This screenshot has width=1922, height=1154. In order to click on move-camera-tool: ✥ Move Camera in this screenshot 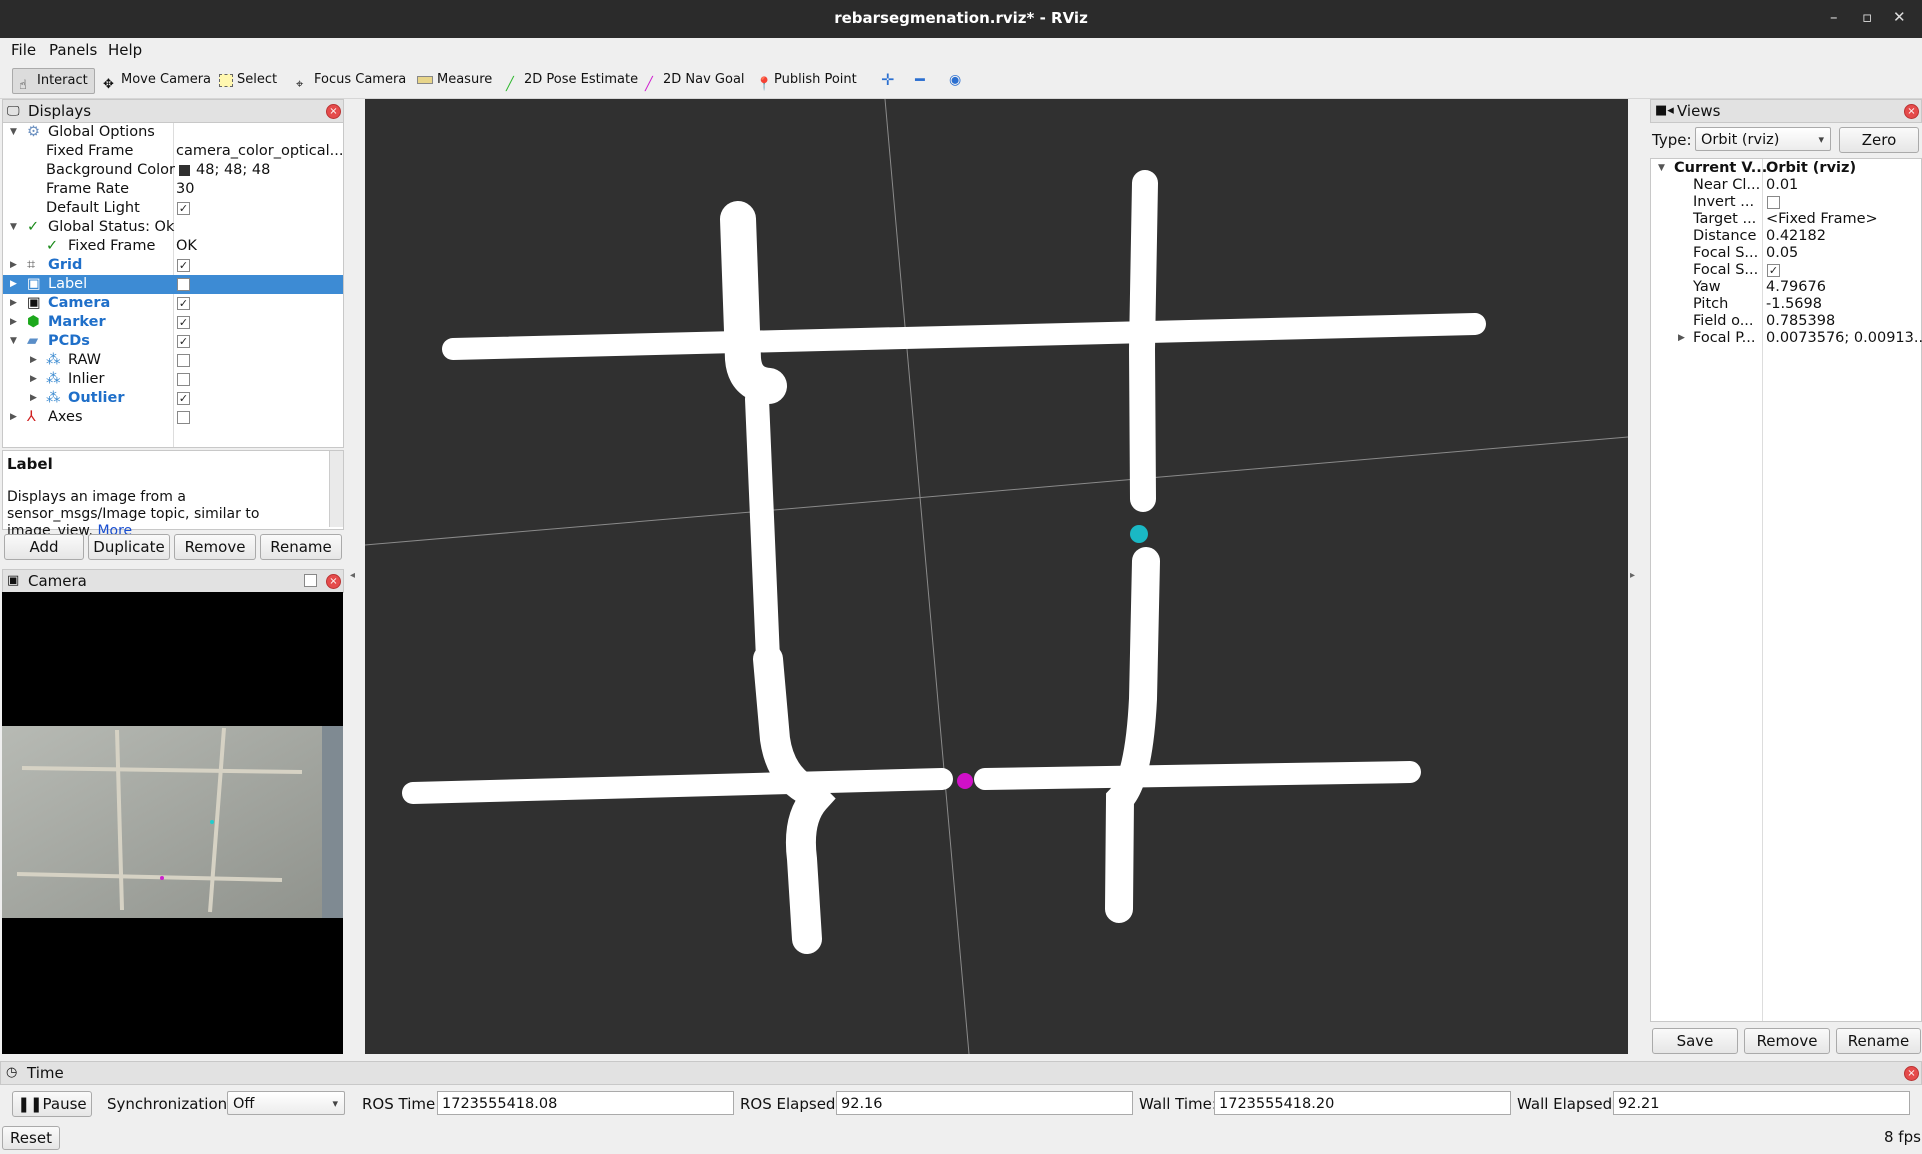, I will do `click(157, 80)`.